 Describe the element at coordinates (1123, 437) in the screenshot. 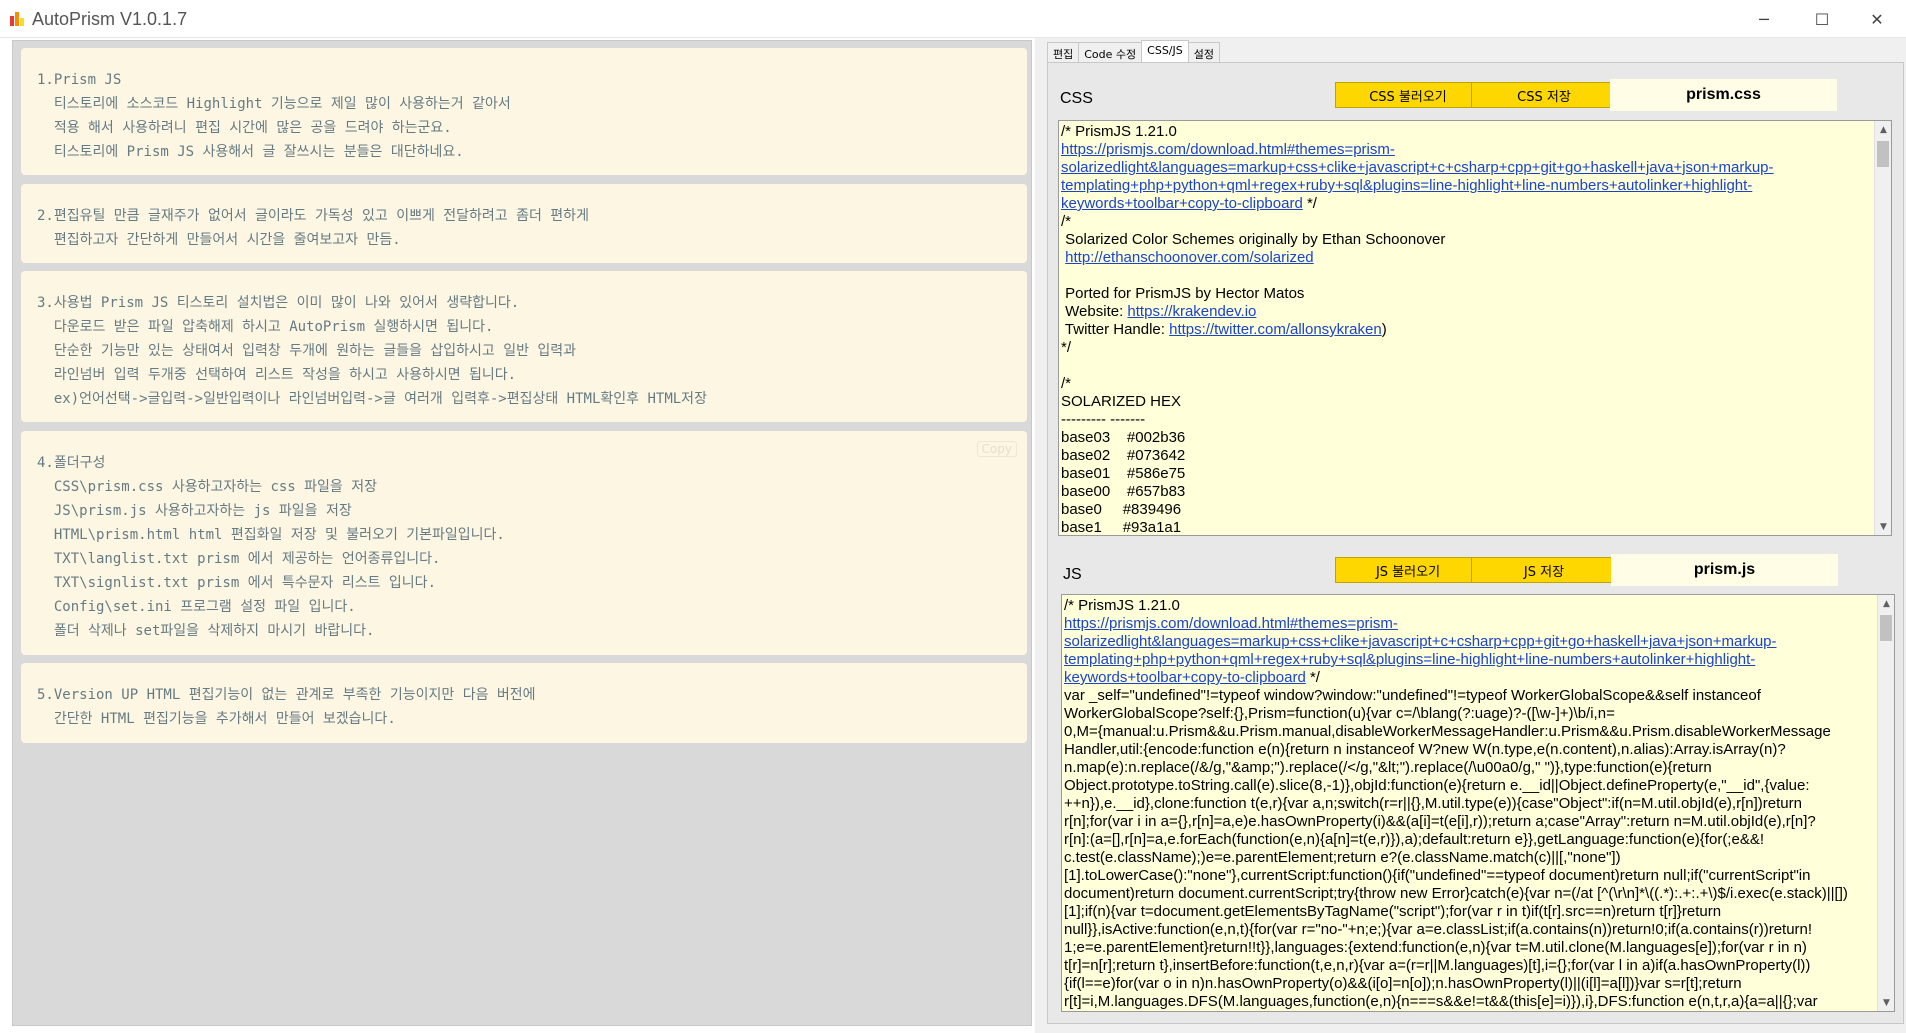

I see `code-line: base03 #002b36` at that location.